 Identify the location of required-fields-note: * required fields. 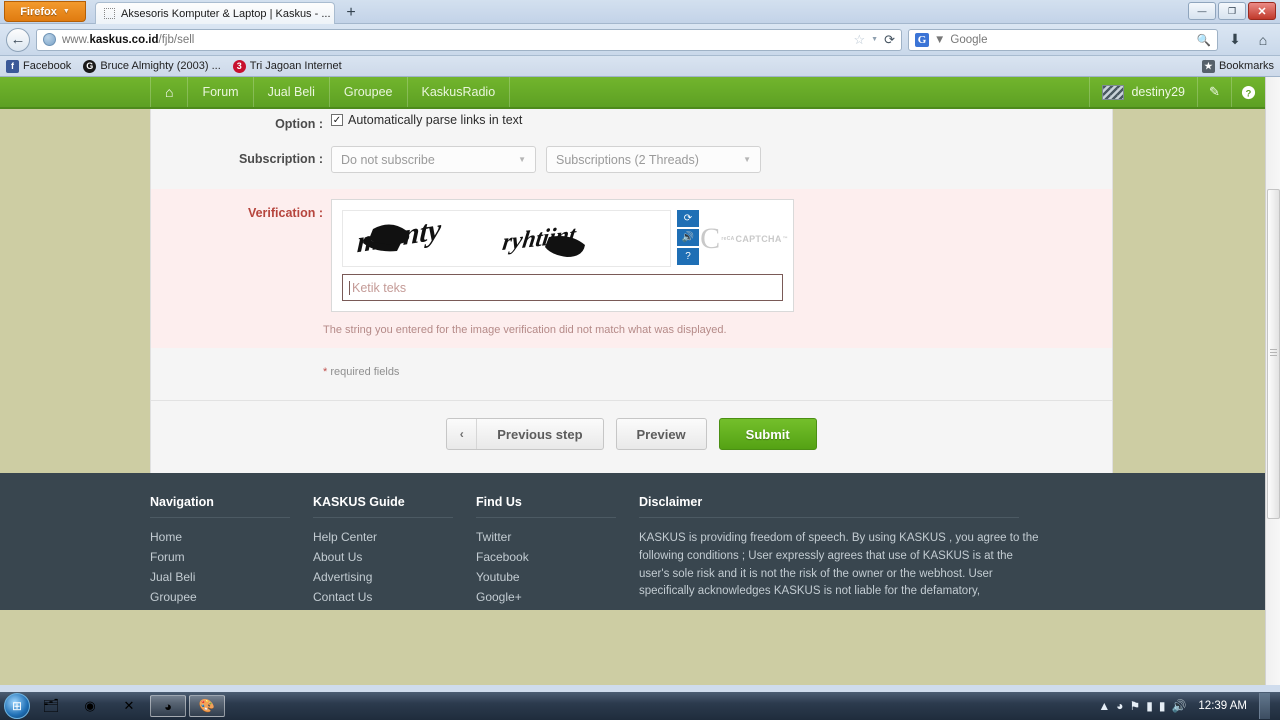
(631, 363).